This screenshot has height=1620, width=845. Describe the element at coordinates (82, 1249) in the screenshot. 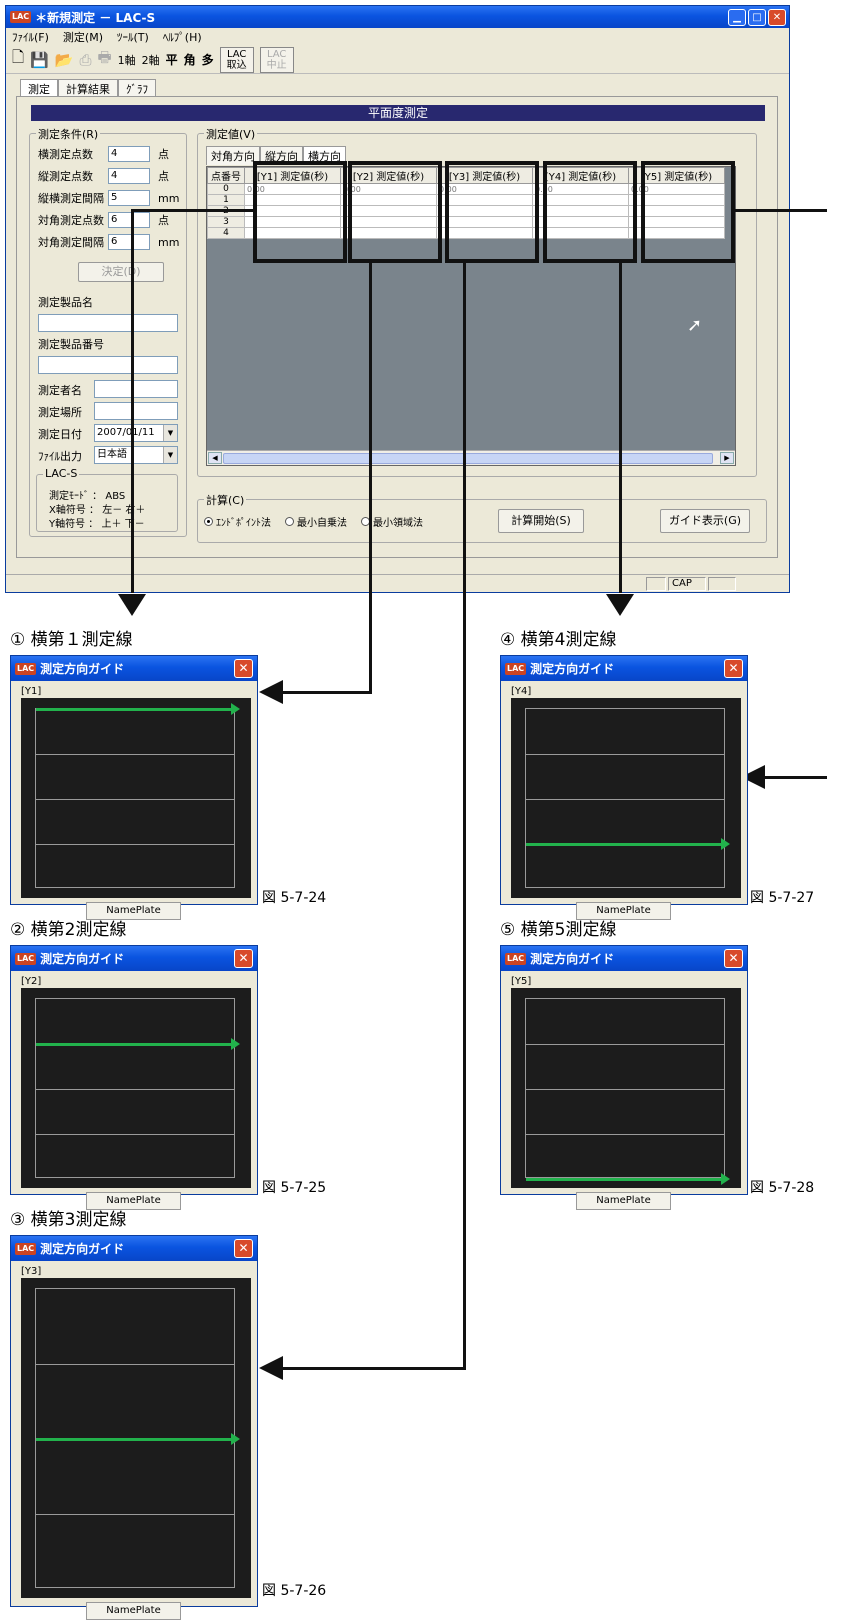

I see `guide-title: 測定方向ガイド` at that location.